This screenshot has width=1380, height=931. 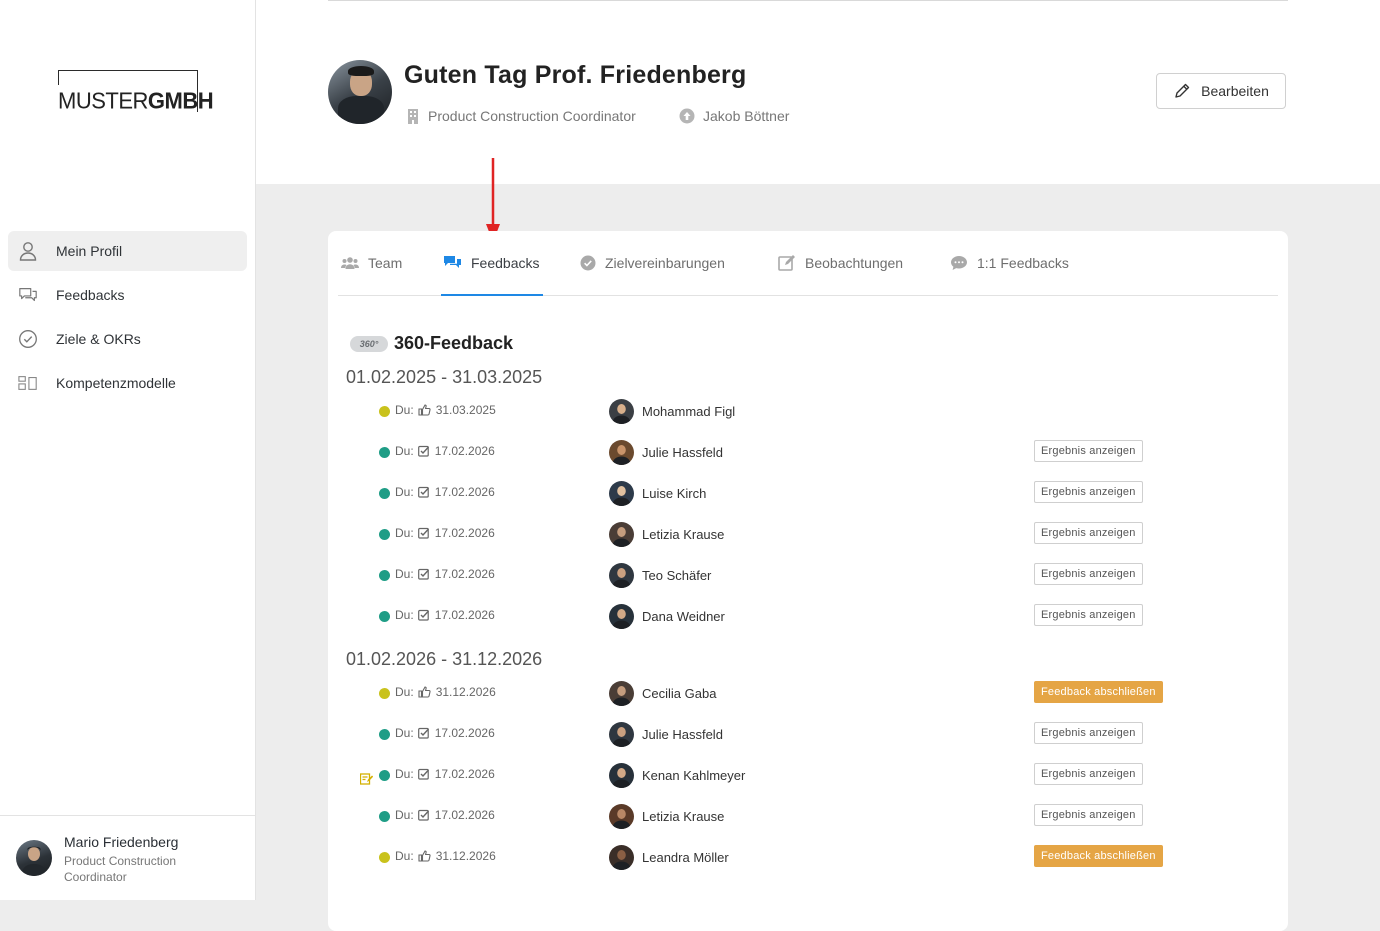 I want to click on tab-1-1-feedbacks: 1:1 Feedbacks, so click(x=1009, y=263).